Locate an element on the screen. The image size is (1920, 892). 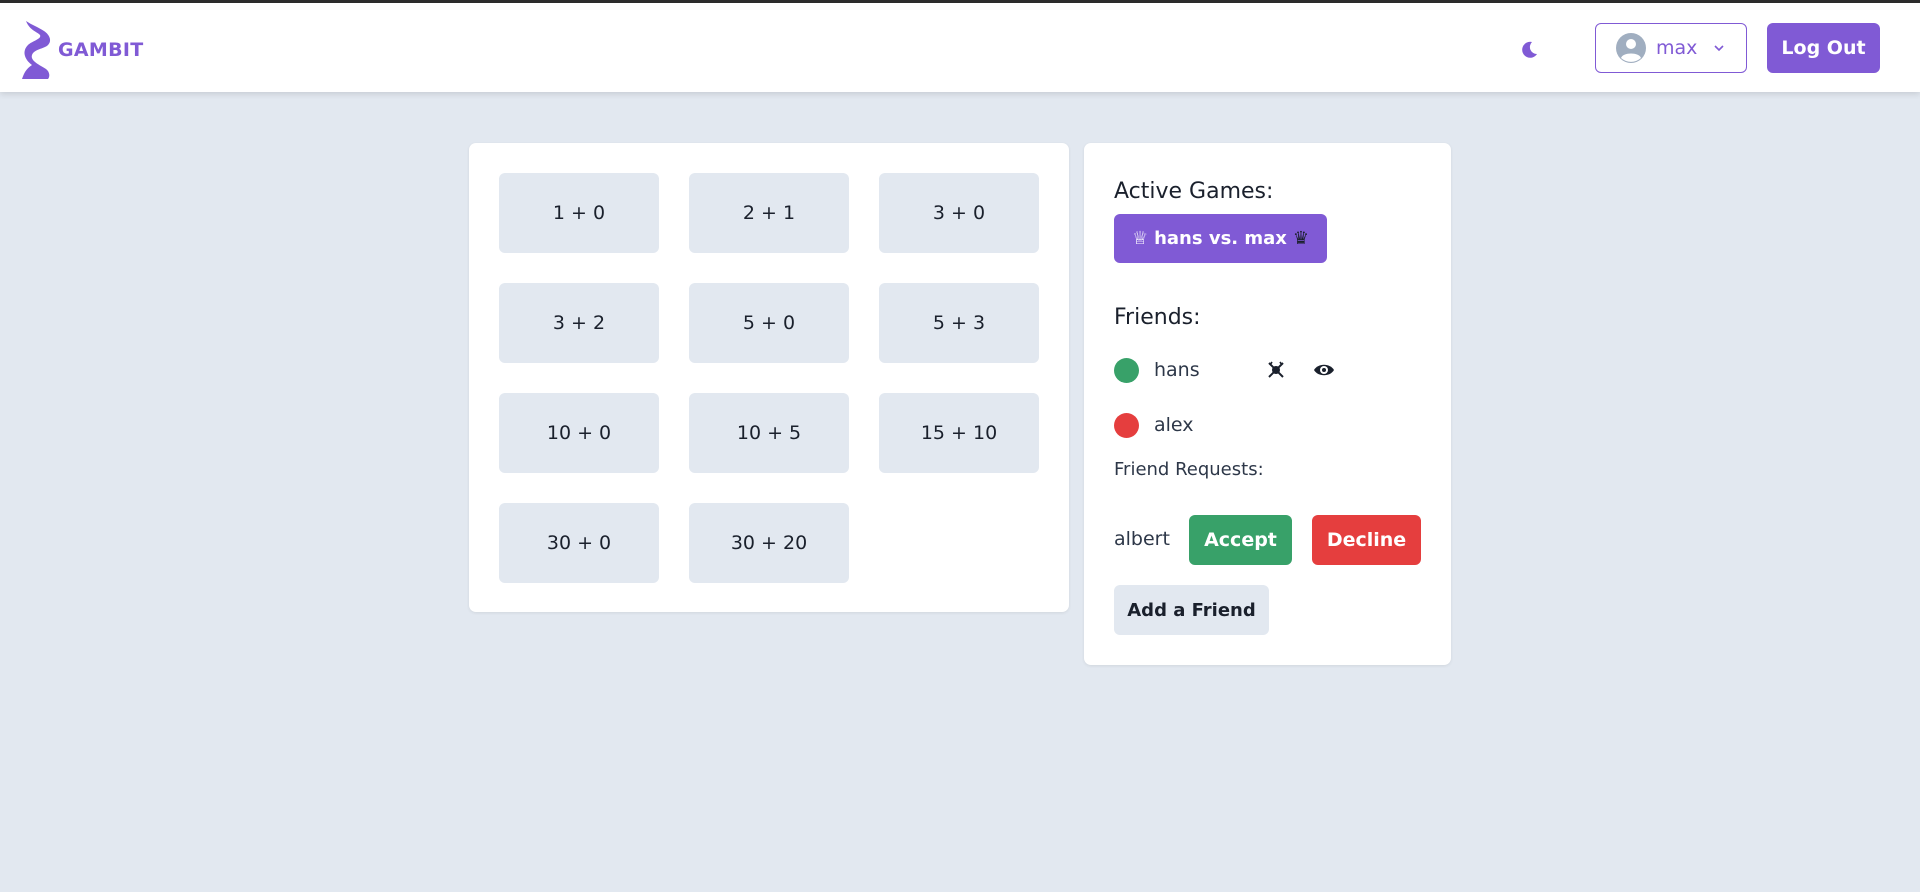
add-friend-button: Add a Friend is located at coordinates (1191, 610).